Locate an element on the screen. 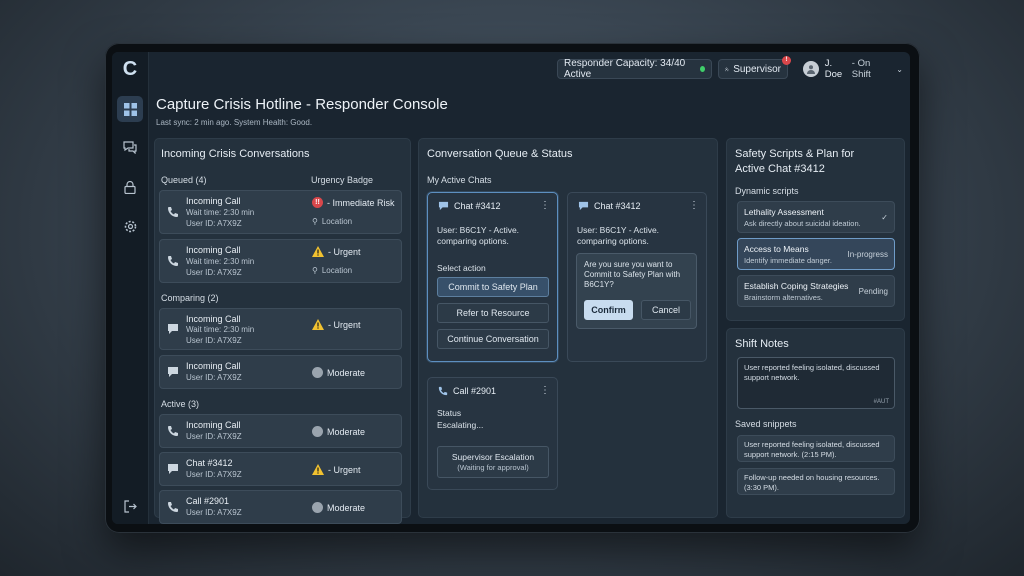 The width and height of the screenshot is (1024, 576). chat-icon is located at coordinates (443, 206).